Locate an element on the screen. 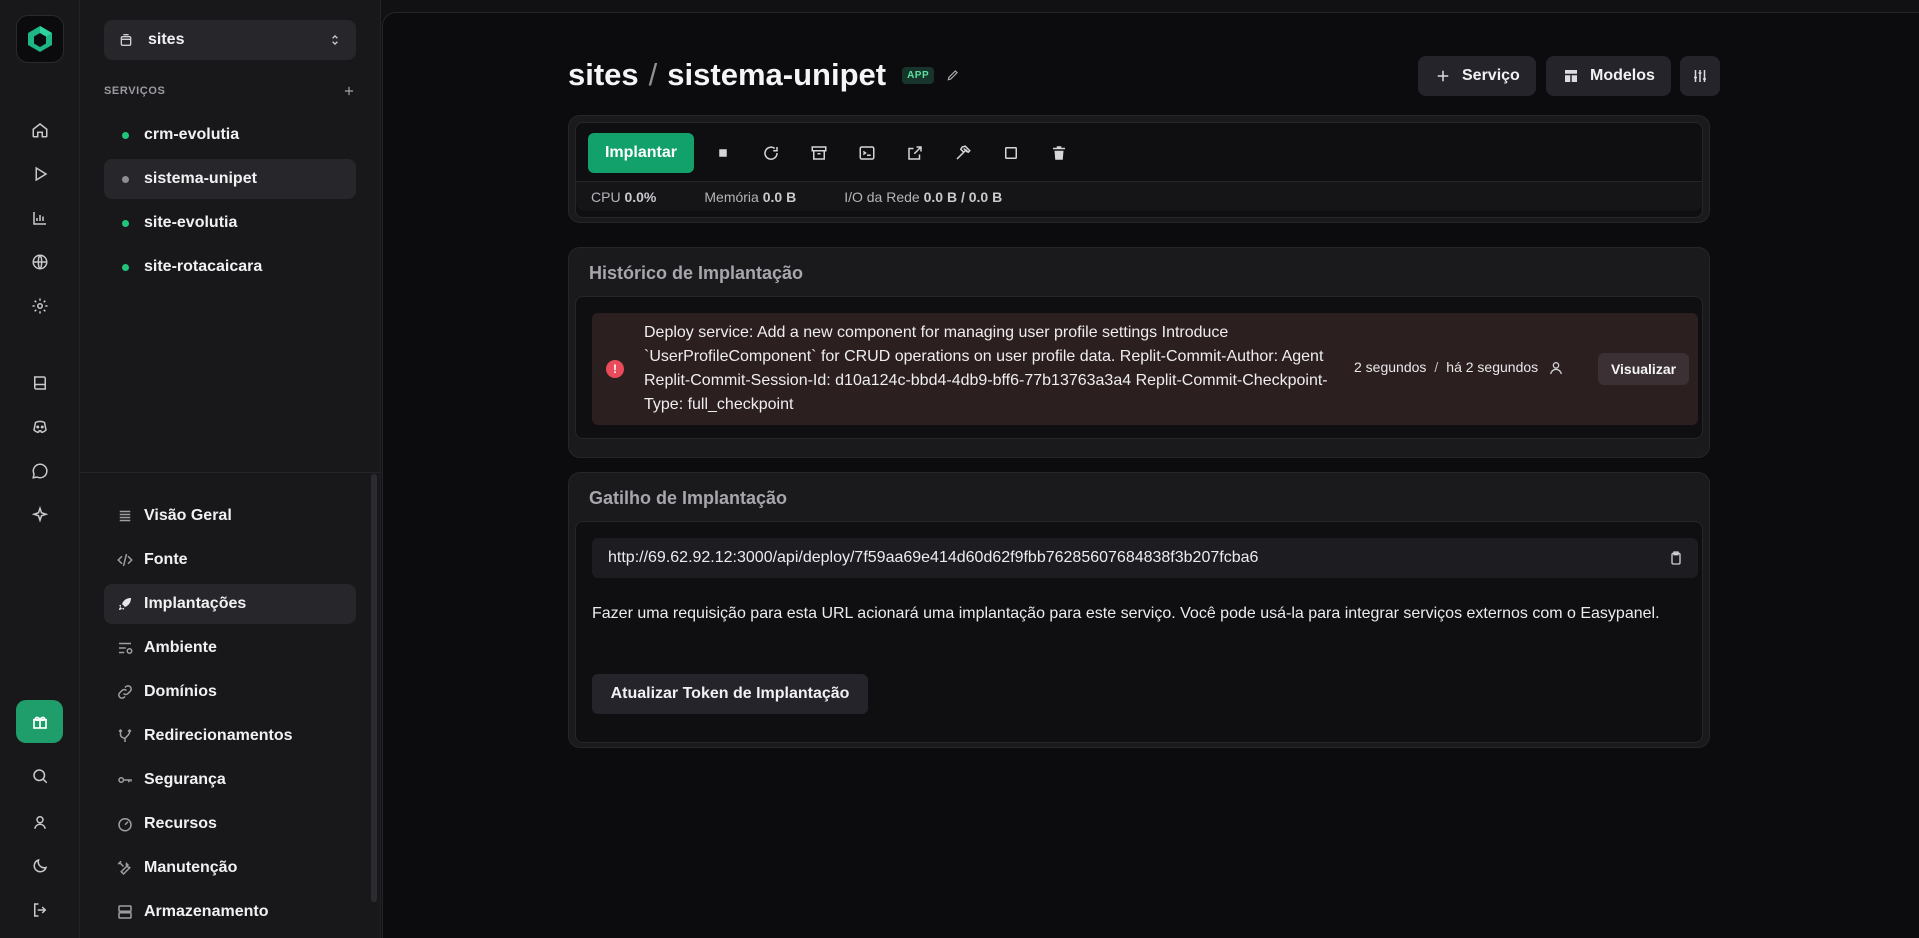  regenerate-token-button: Atualizar Token de Implantação is located at coordinates (730, 694).